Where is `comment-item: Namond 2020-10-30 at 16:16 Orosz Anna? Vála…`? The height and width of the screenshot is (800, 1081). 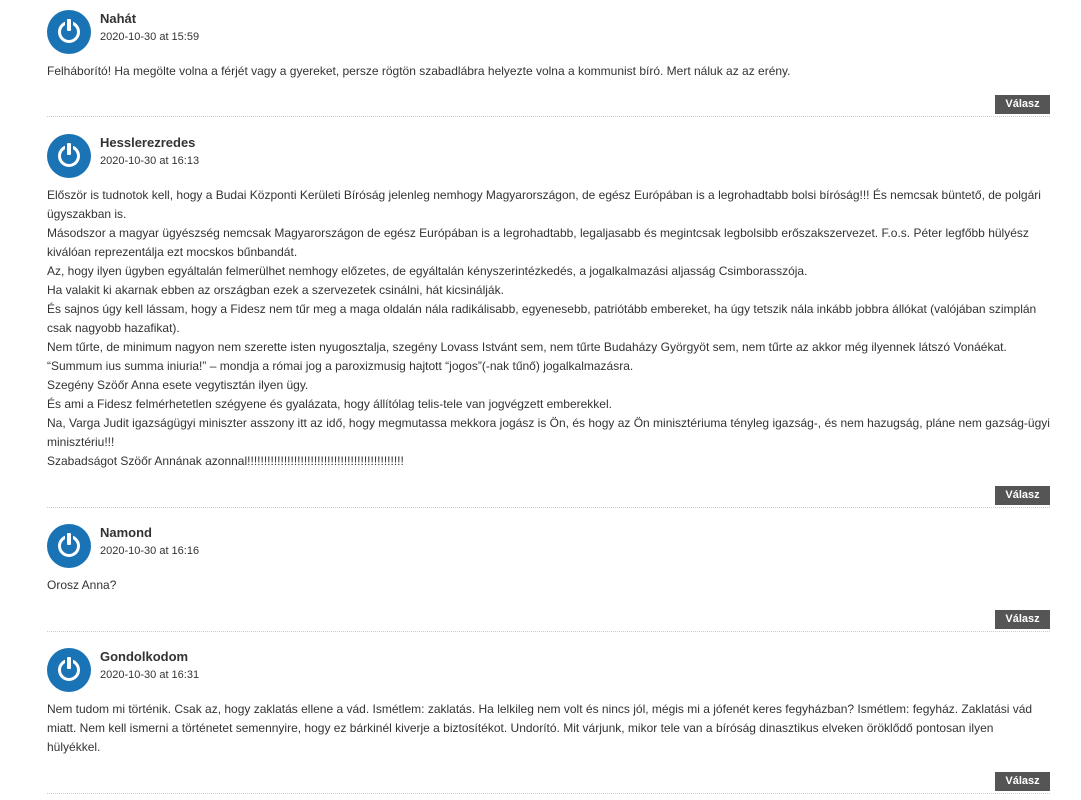 comment-item: Namond 2020-10-30 at 16:16 Orosz Anna? Vála… is located at coordinates (548, 573).